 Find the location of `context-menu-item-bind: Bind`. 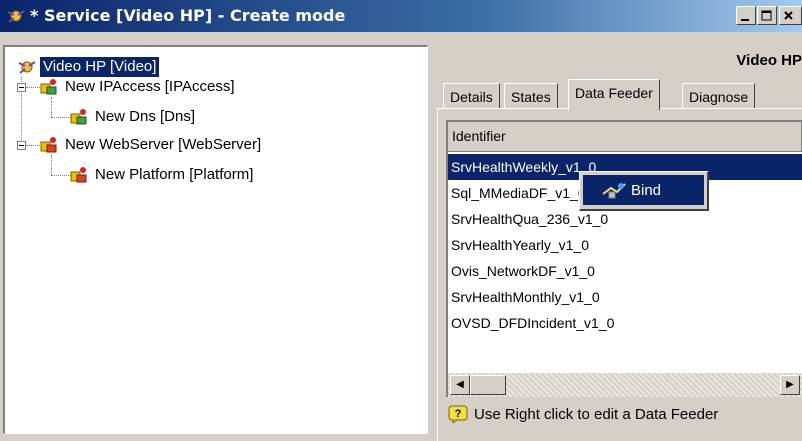

context-menu-item-bind: Bind is located at coordinates (643, 190).